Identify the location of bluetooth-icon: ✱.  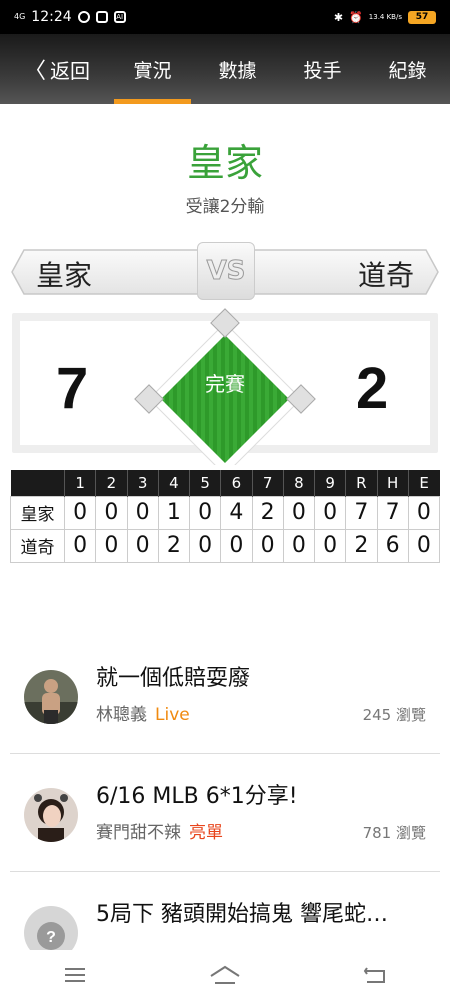
(338, 17).